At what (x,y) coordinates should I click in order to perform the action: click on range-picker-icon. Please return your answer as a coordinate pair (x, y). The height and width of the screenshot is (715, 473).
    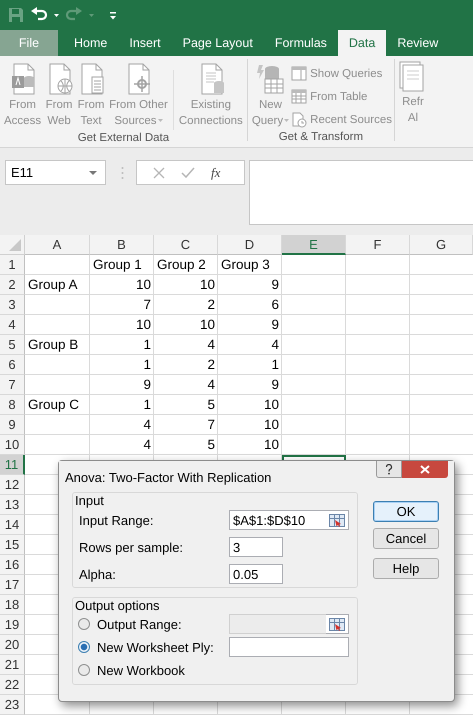
    Looking at the image, I should click on (337, 624).